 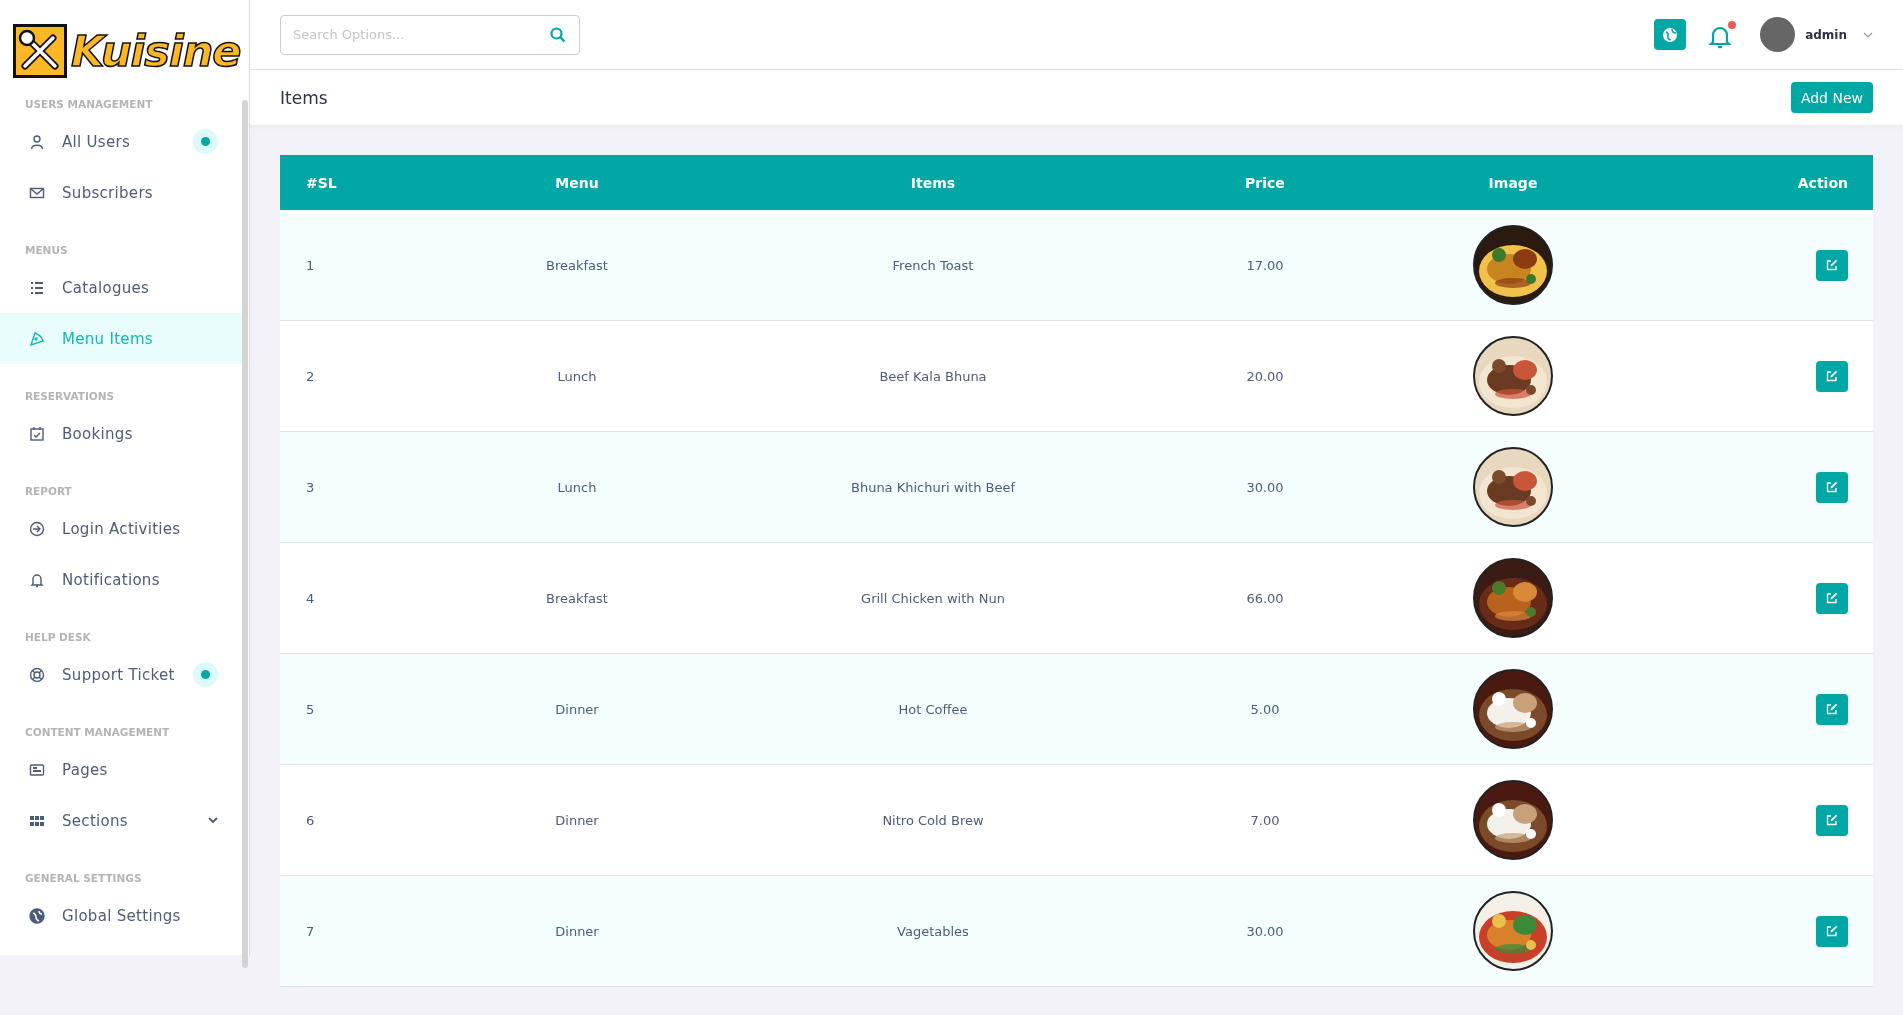 What do you see at coordinates (1265, 820) in the screenshot?
I see `table-cell: 7.00` at bounding box center [1265, 820].